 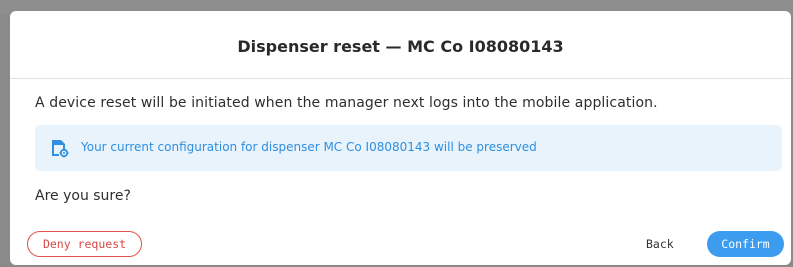 What do you see at coordinates (84, 244) in the screenshot?
I see `deny-request-button: Deny request` at bounding box center [84, 244].